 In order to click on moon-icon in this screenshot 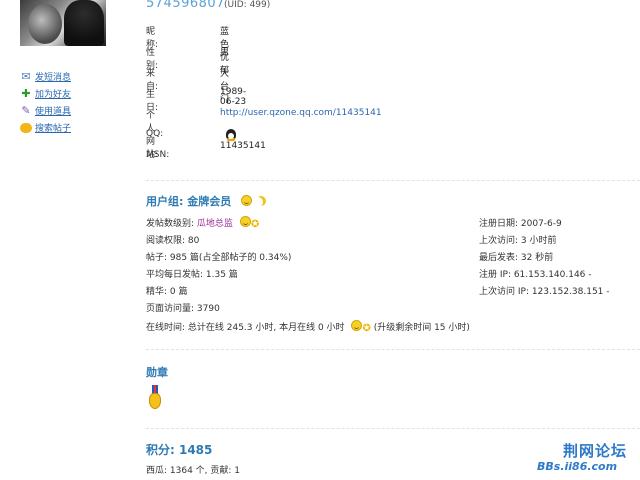, I will do `click(261, 201)`.